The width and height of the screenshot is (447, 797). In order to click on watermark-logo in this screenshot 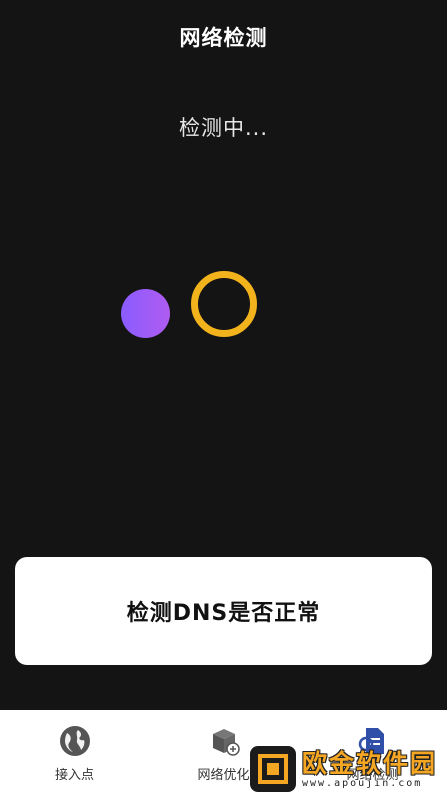, I will do `click(273, 769)`.